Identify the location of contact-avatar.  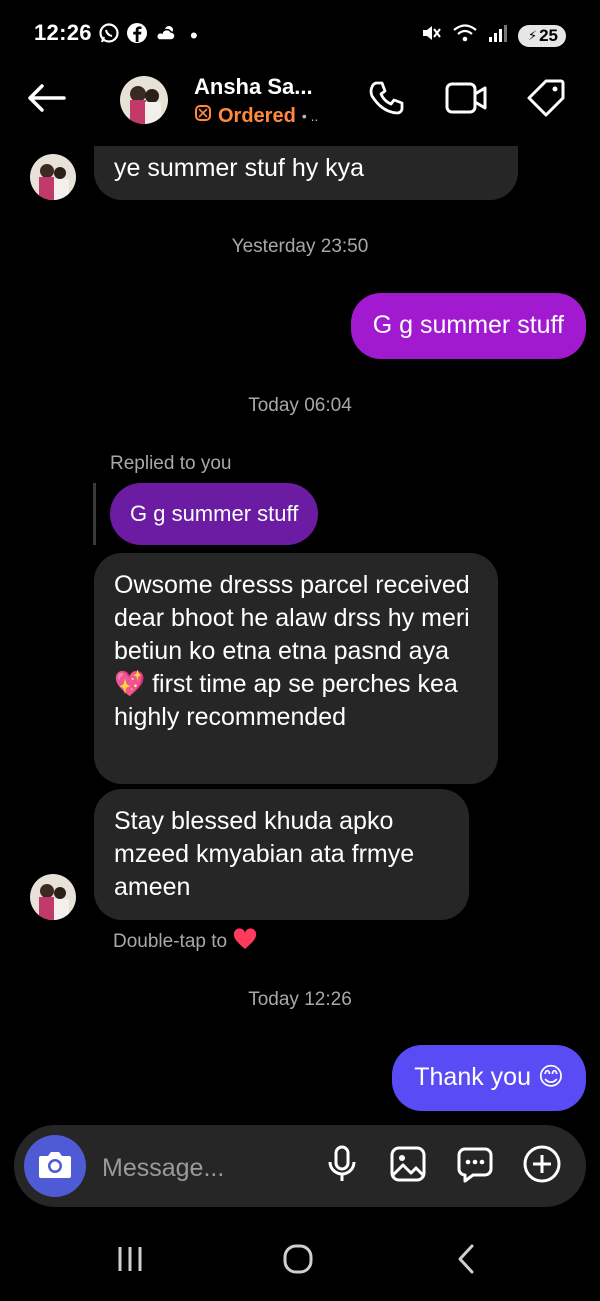
(144, 100).